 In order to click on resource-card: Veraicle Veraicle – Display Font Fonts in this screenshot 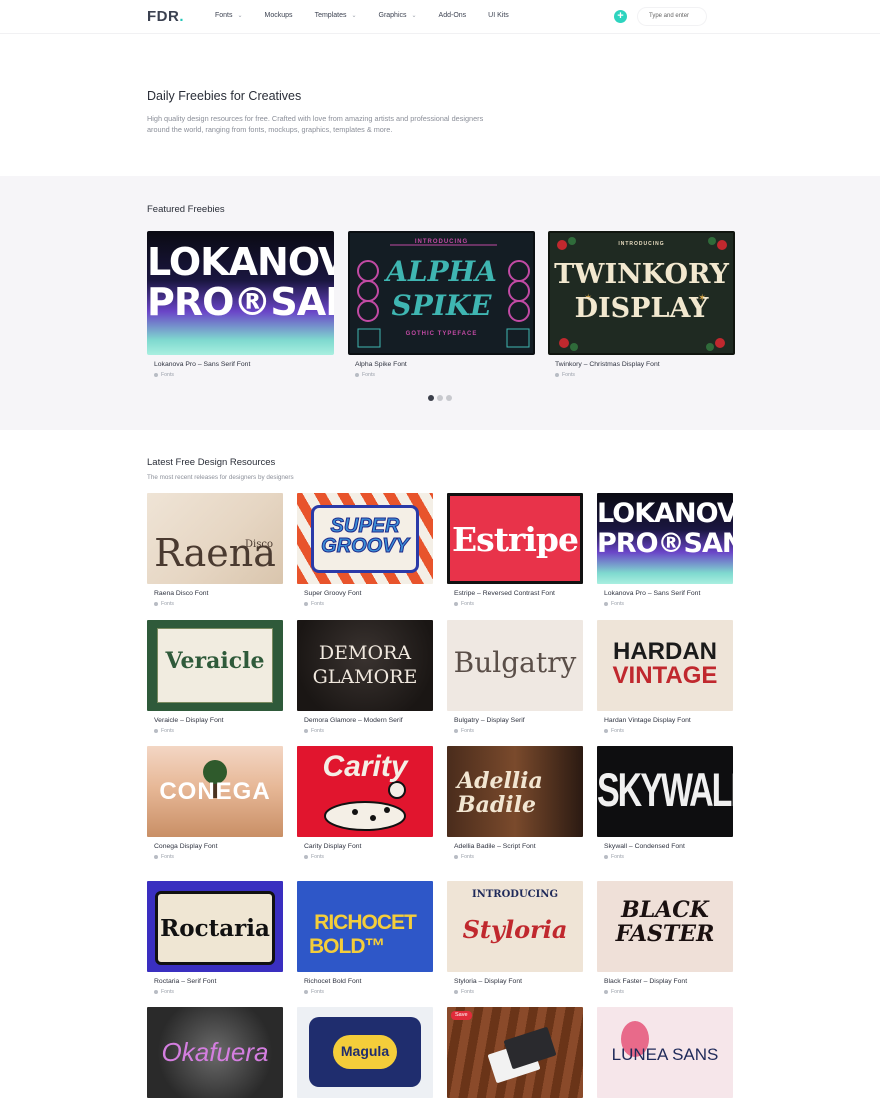, I will do `click(215, 677)`.